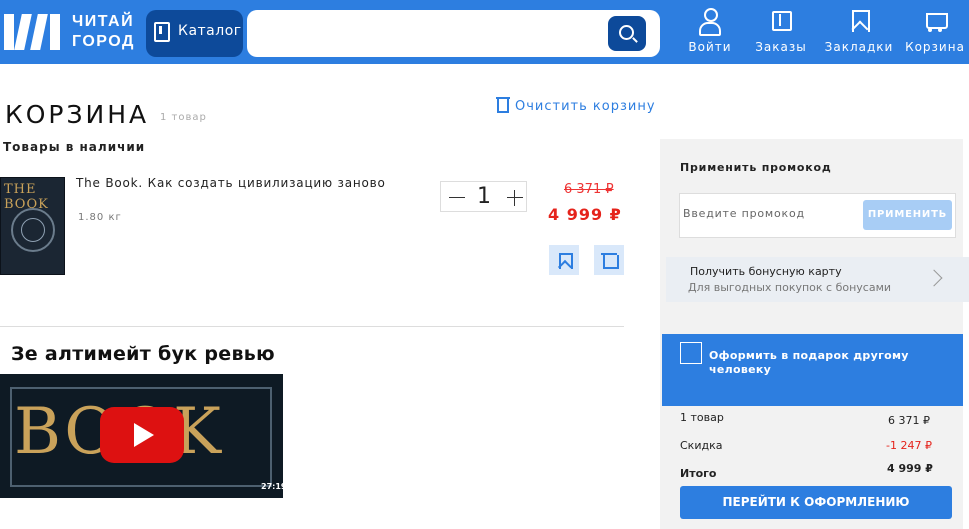 Image resolution: width=969 pixels, height=529 pixels. Describe the element at coordinates (756, 167) in the screenshot. I see `promo-heading: Применить промокод` at that location.